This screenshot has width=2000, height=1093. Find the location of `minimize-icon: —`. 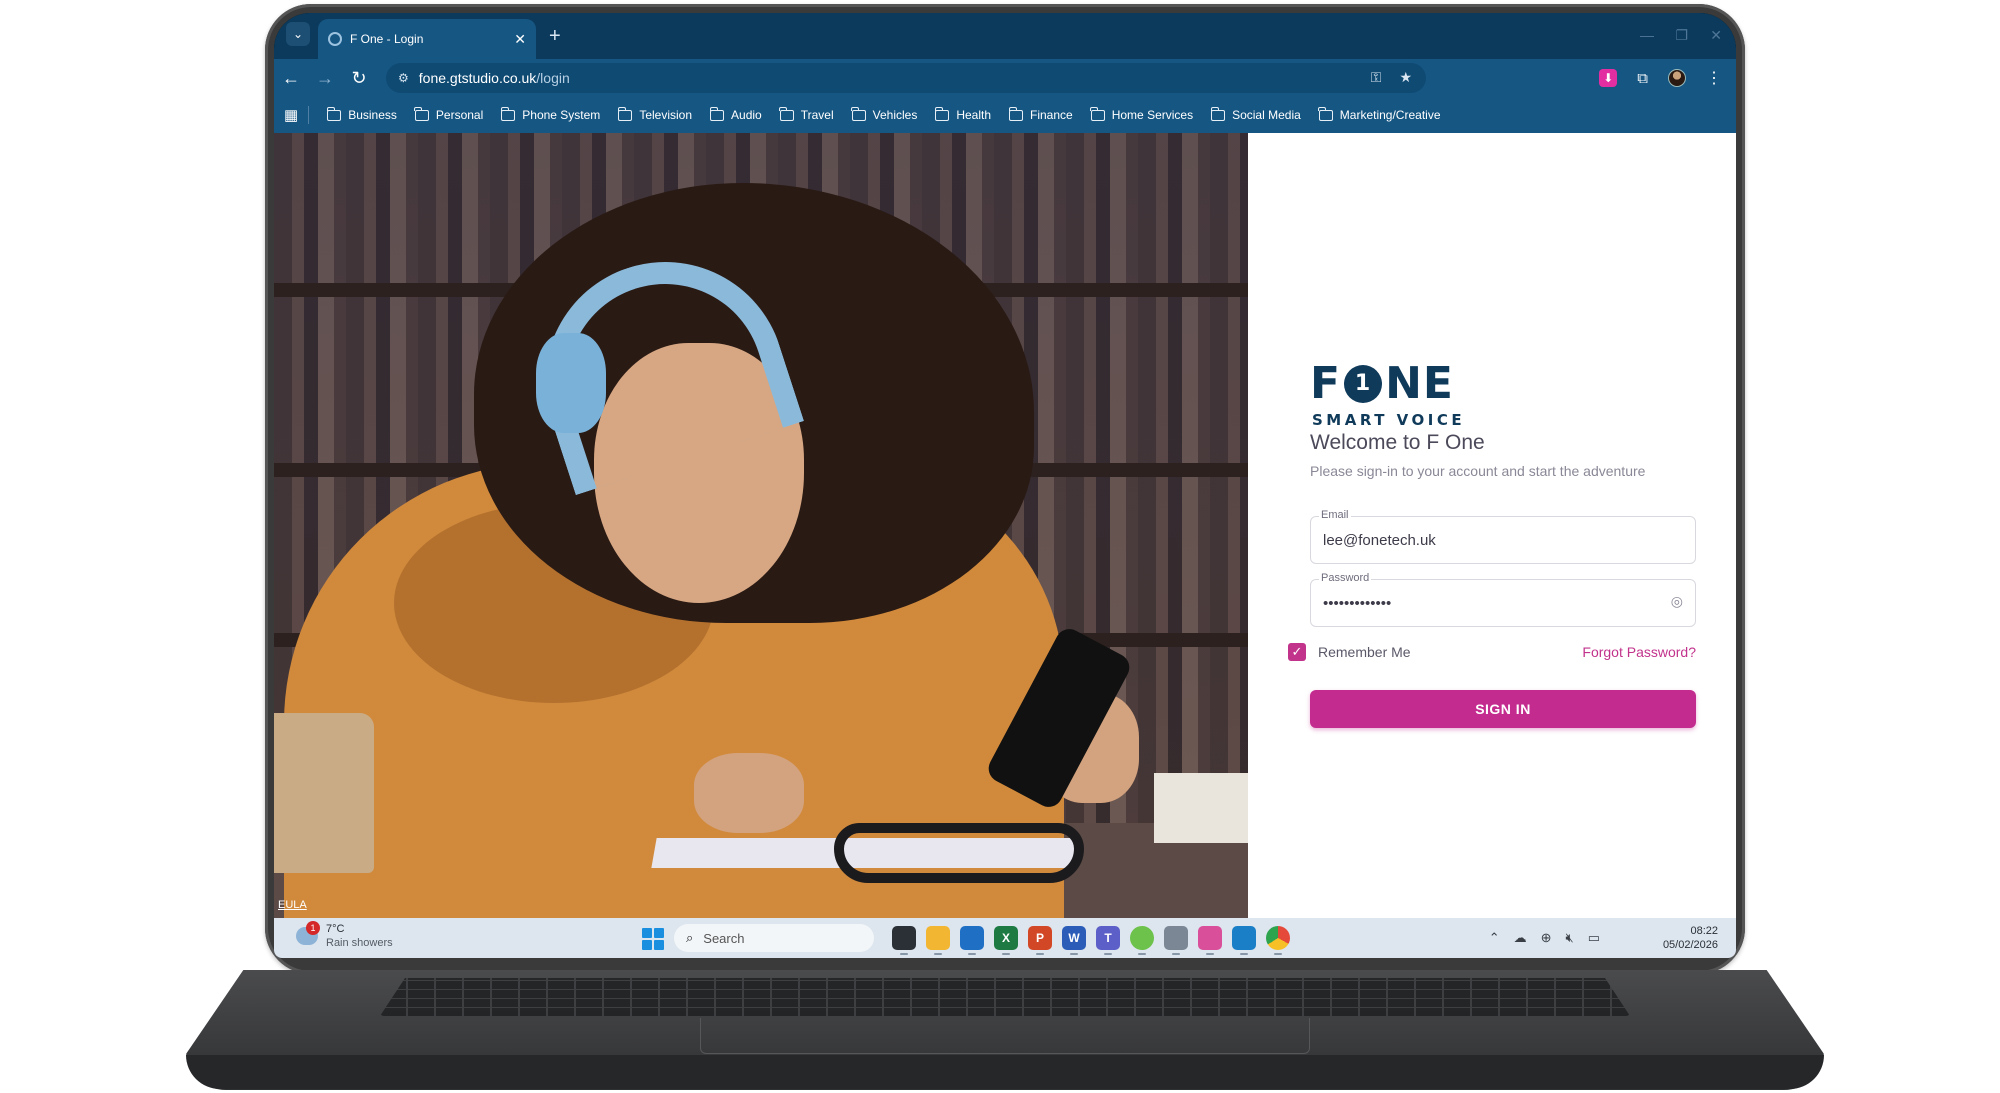

minimize-icon: — is located at coordinates (1647, 35).